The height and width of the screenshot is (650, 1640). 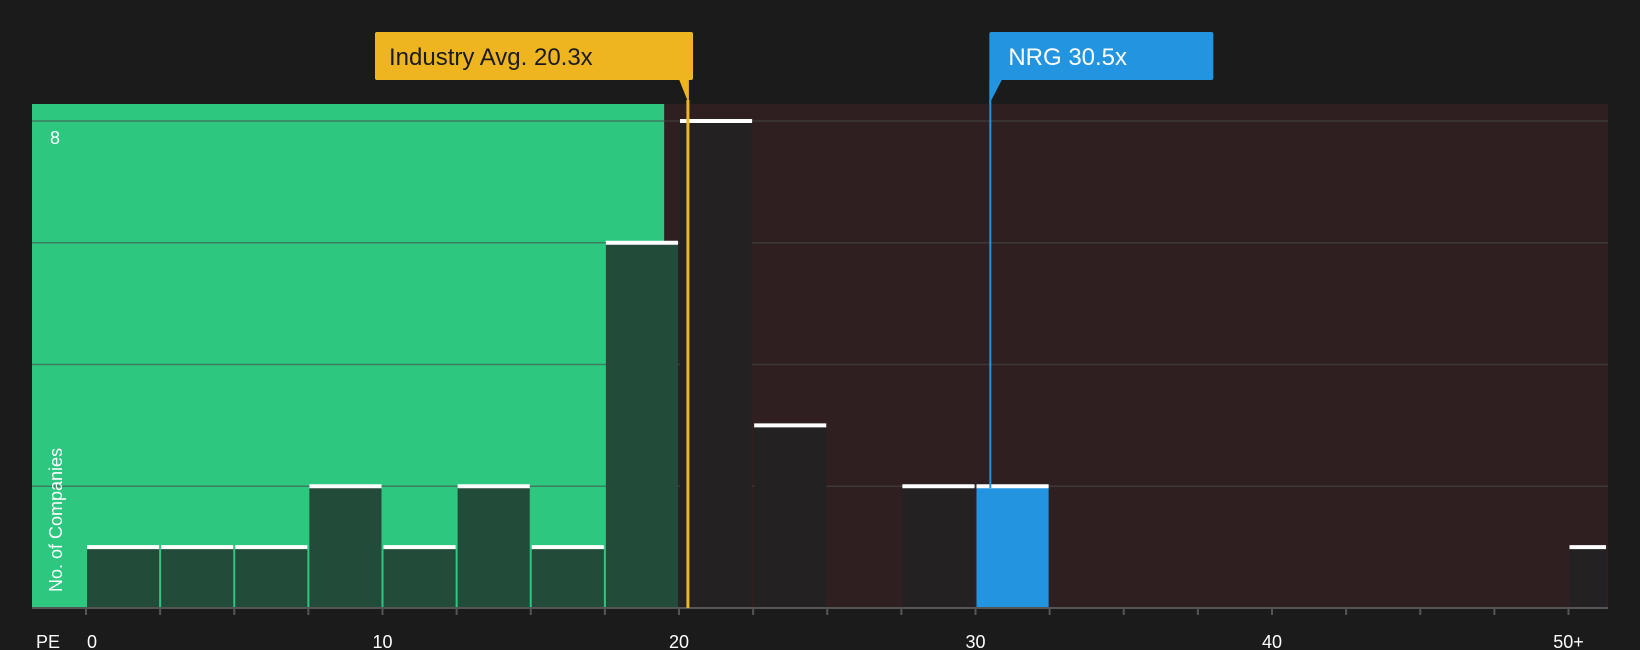 I want to click on company-pe-label: NRG 30.5x, so click(x=1067, y=57).